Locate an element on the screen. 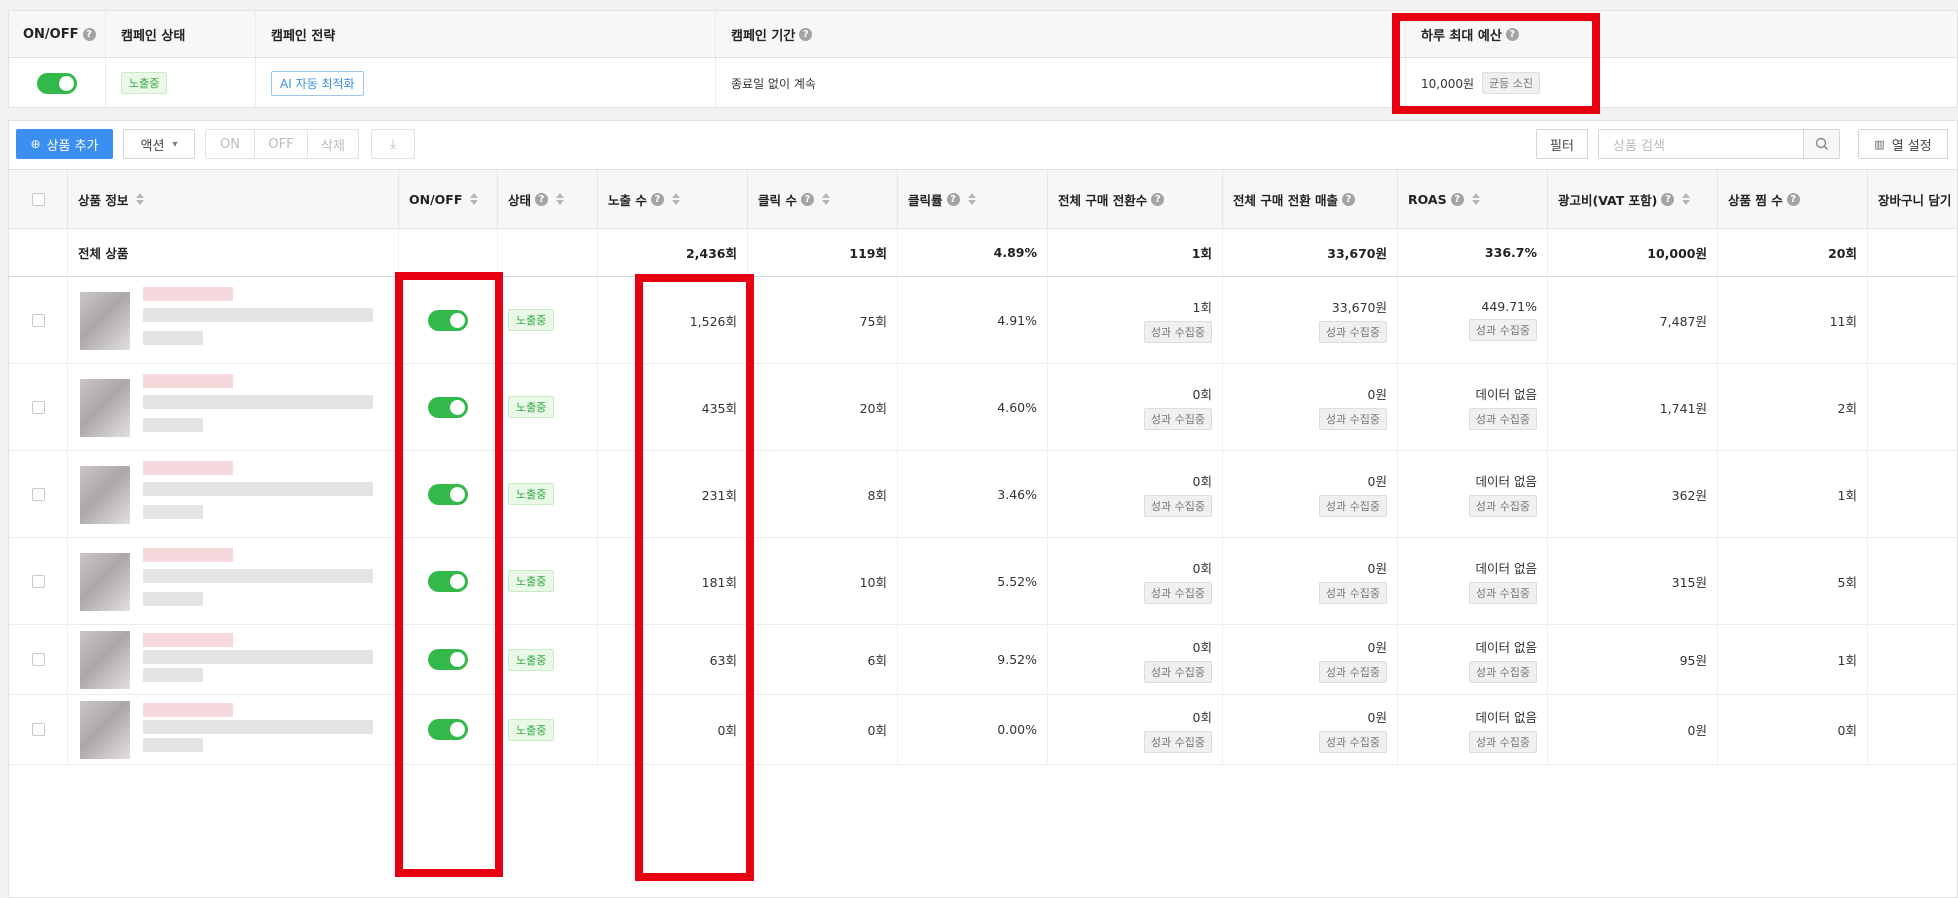 The width and height of the screenshot is (1958, 898). col-label-clicks: 클릭 수 is located at coordinates (777, 200).